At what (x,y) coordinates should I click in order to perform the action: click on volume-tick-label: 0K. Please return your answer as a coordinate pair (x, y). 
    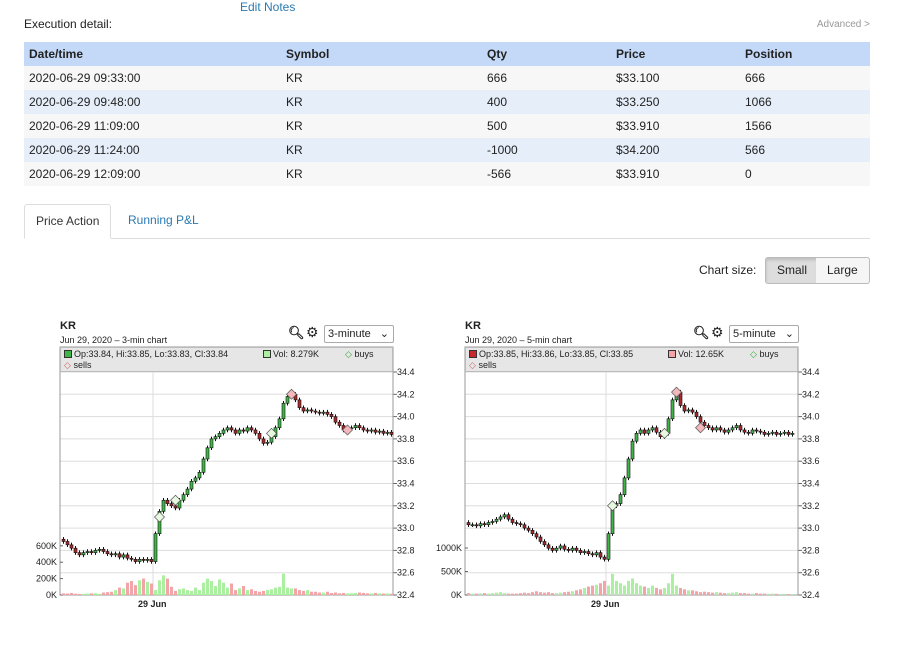
    Looking at the image, I should click on (456, 595).